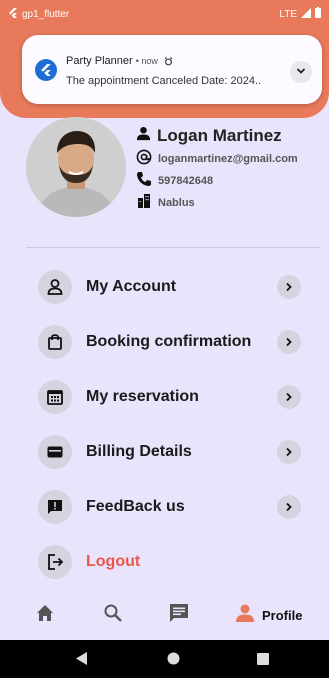 Image resolution: width=329 pixels, height=678 pixels. I want to click on status-bar: gp1_flutter LTE, so click(164, 14).